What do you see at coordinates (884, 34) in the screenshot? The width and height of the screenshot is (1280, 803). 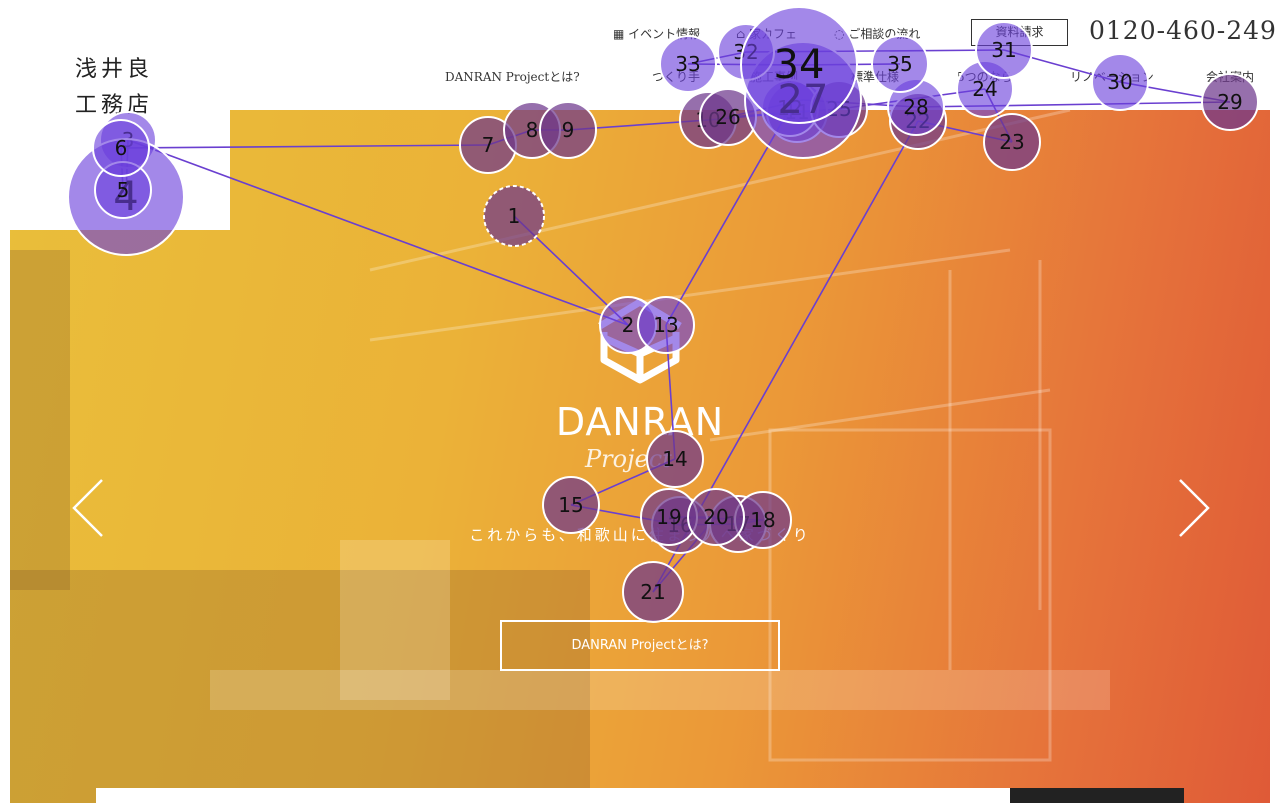 I see `nav-consult-flow-label: ご相談の流れ` at bounding box center [884, 34].